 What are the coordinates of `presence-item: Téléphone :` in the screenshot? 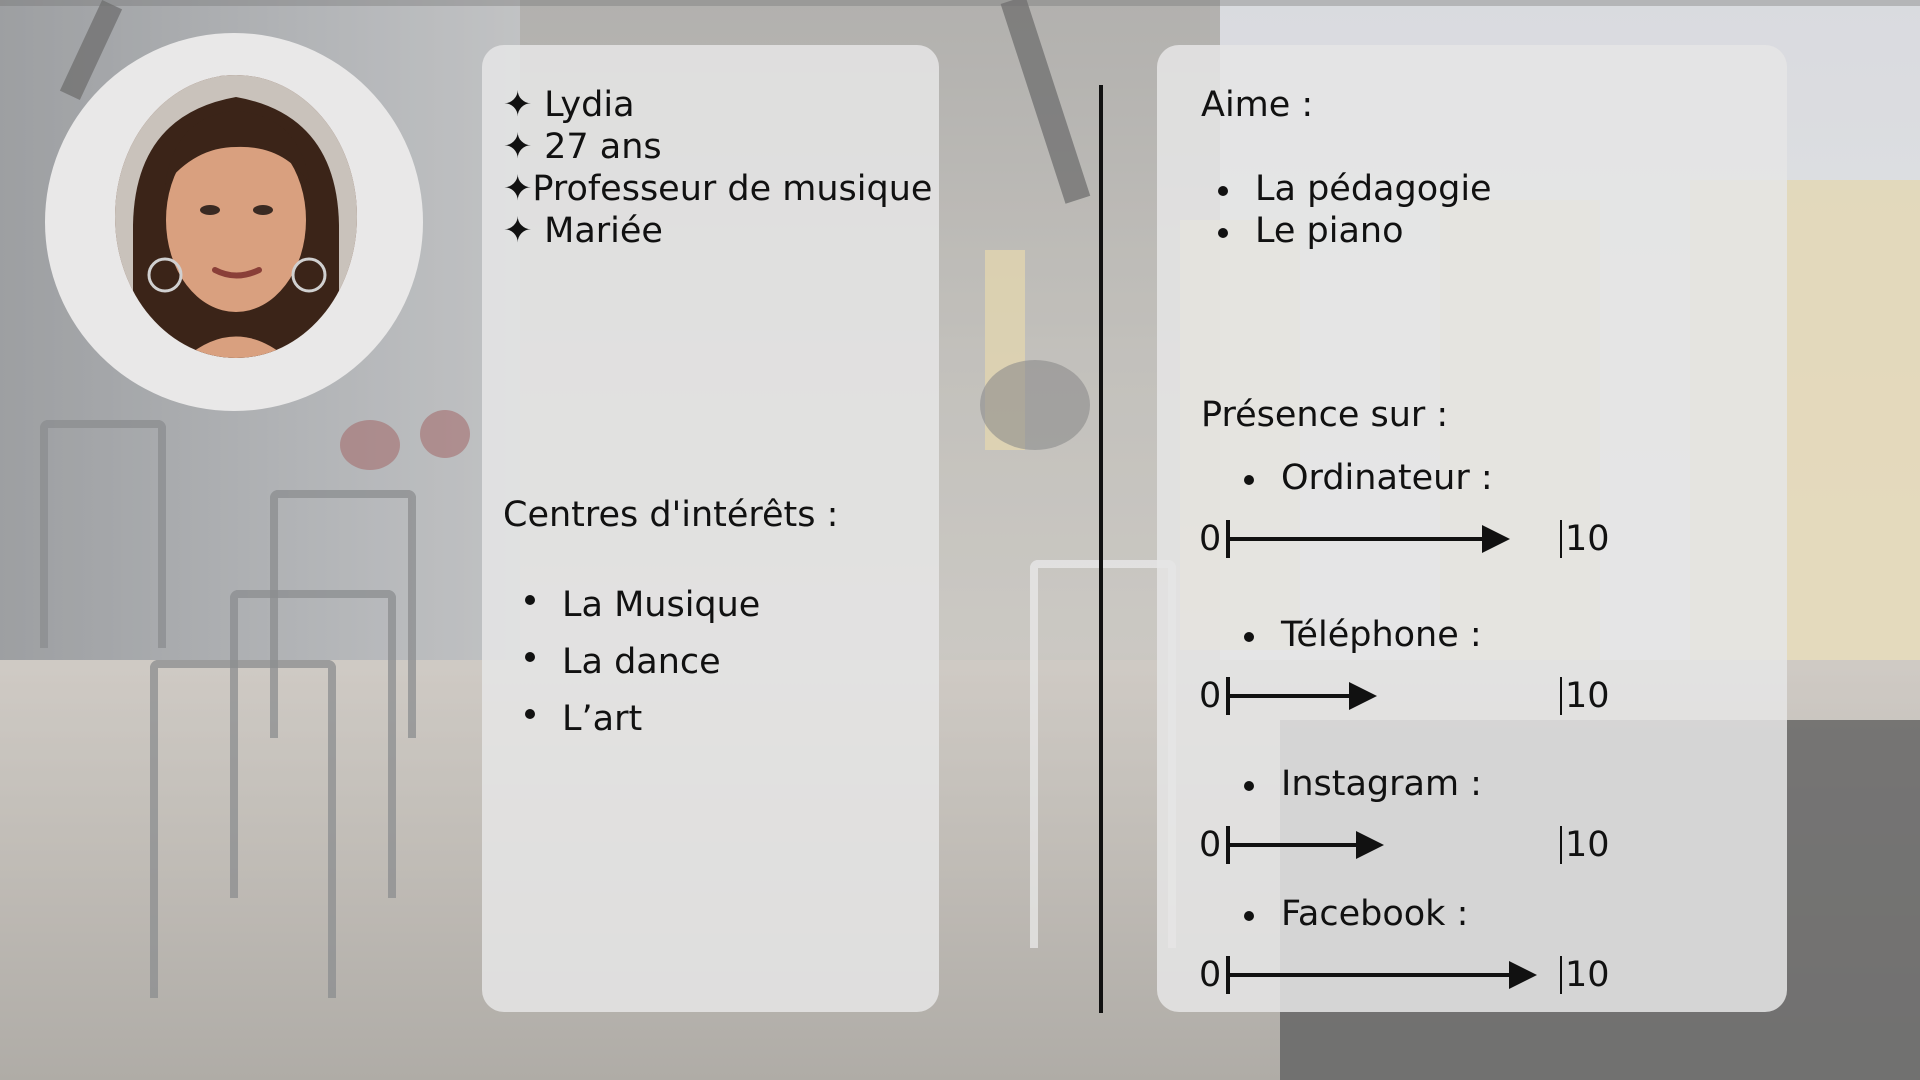 It's located at (1355, 635).